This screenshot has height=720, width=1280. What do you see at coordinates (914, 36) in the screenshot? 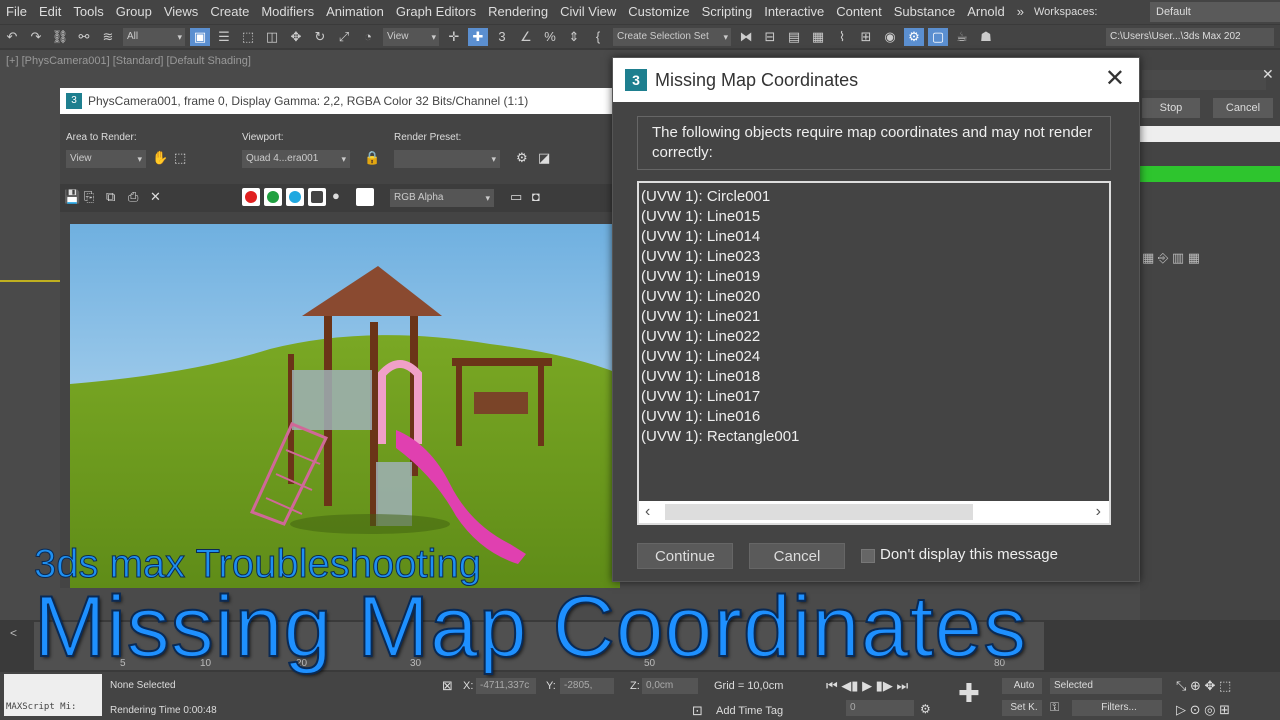
I see `render-setup-icon: ⚙` at bounding box center [914, 36].